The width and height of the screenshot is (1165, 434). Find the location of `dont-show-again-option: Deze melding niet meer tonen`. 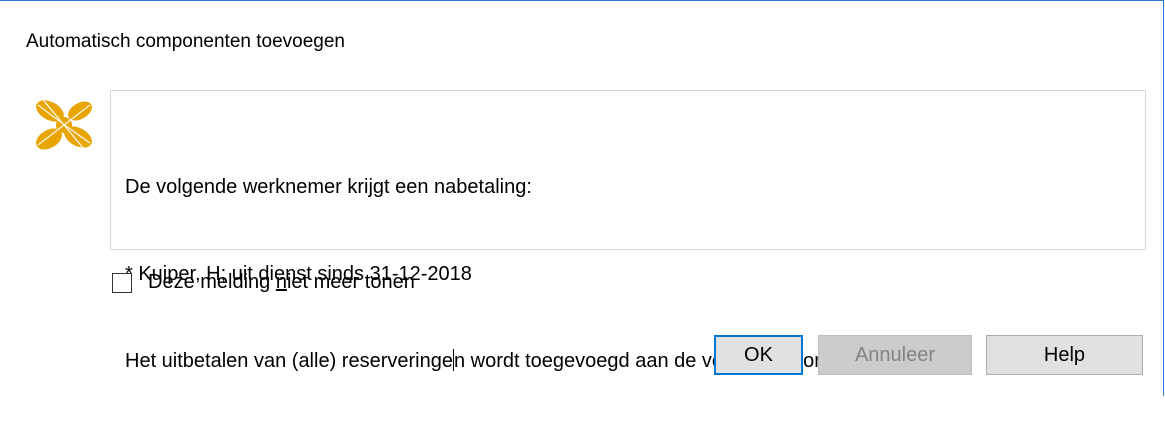

dont-show-again-option: Deze melding niet meer tonen is located at coordinates (263, 282).